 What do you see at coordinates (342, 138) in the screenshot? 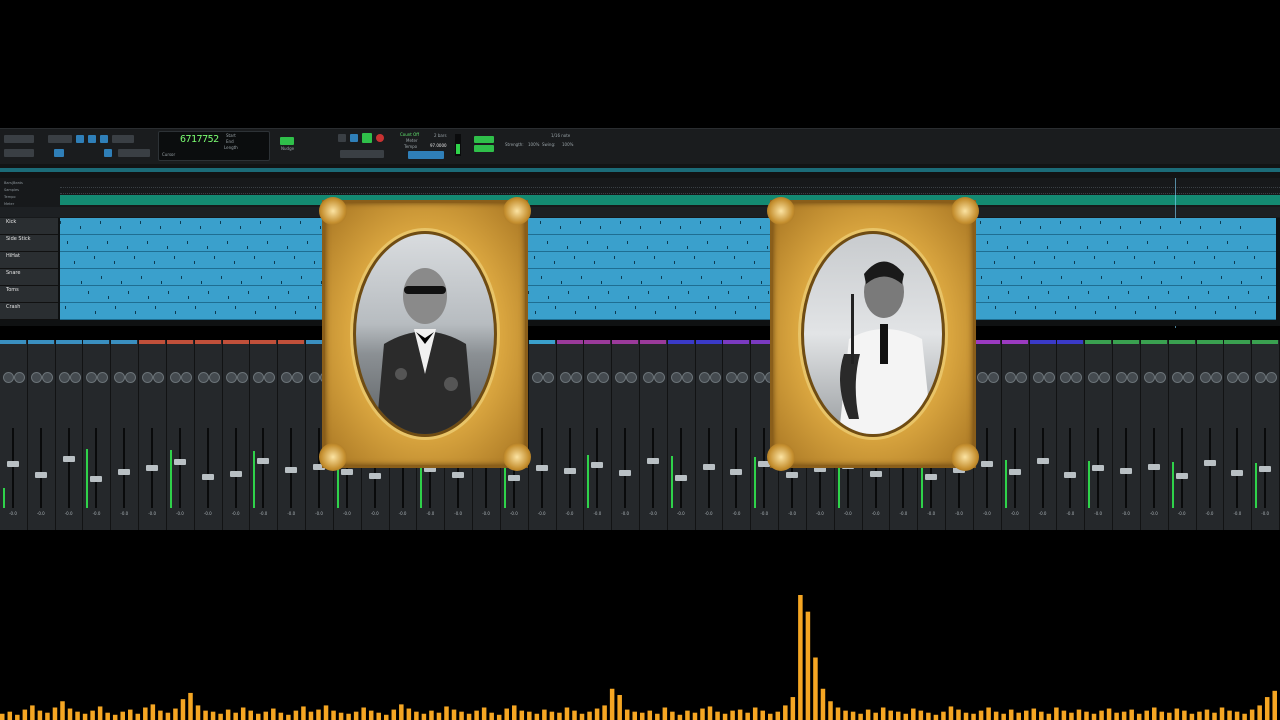
I see `online-button` at bounding box center [342, 138].